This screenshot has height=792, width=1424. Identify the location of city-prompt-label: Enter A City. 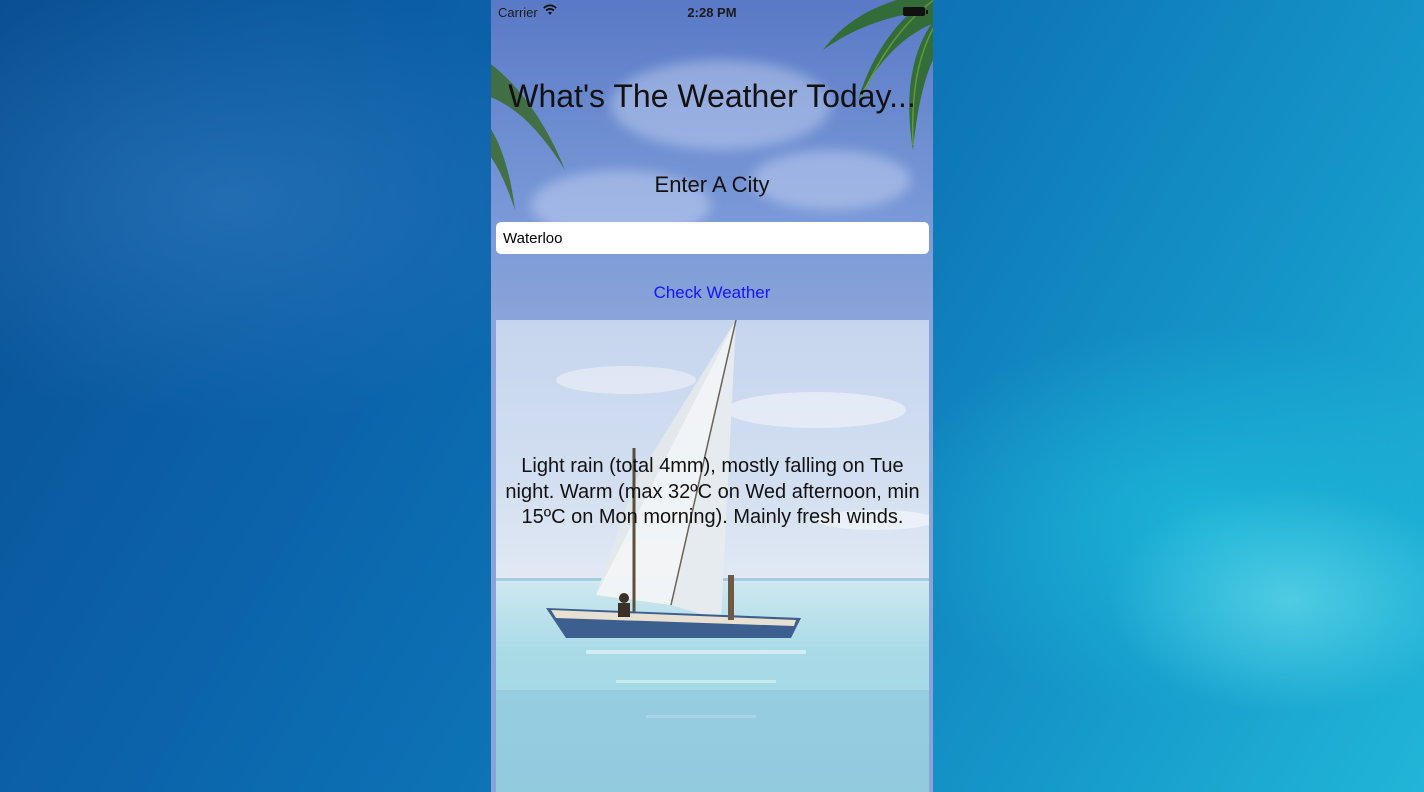
(712, 184).